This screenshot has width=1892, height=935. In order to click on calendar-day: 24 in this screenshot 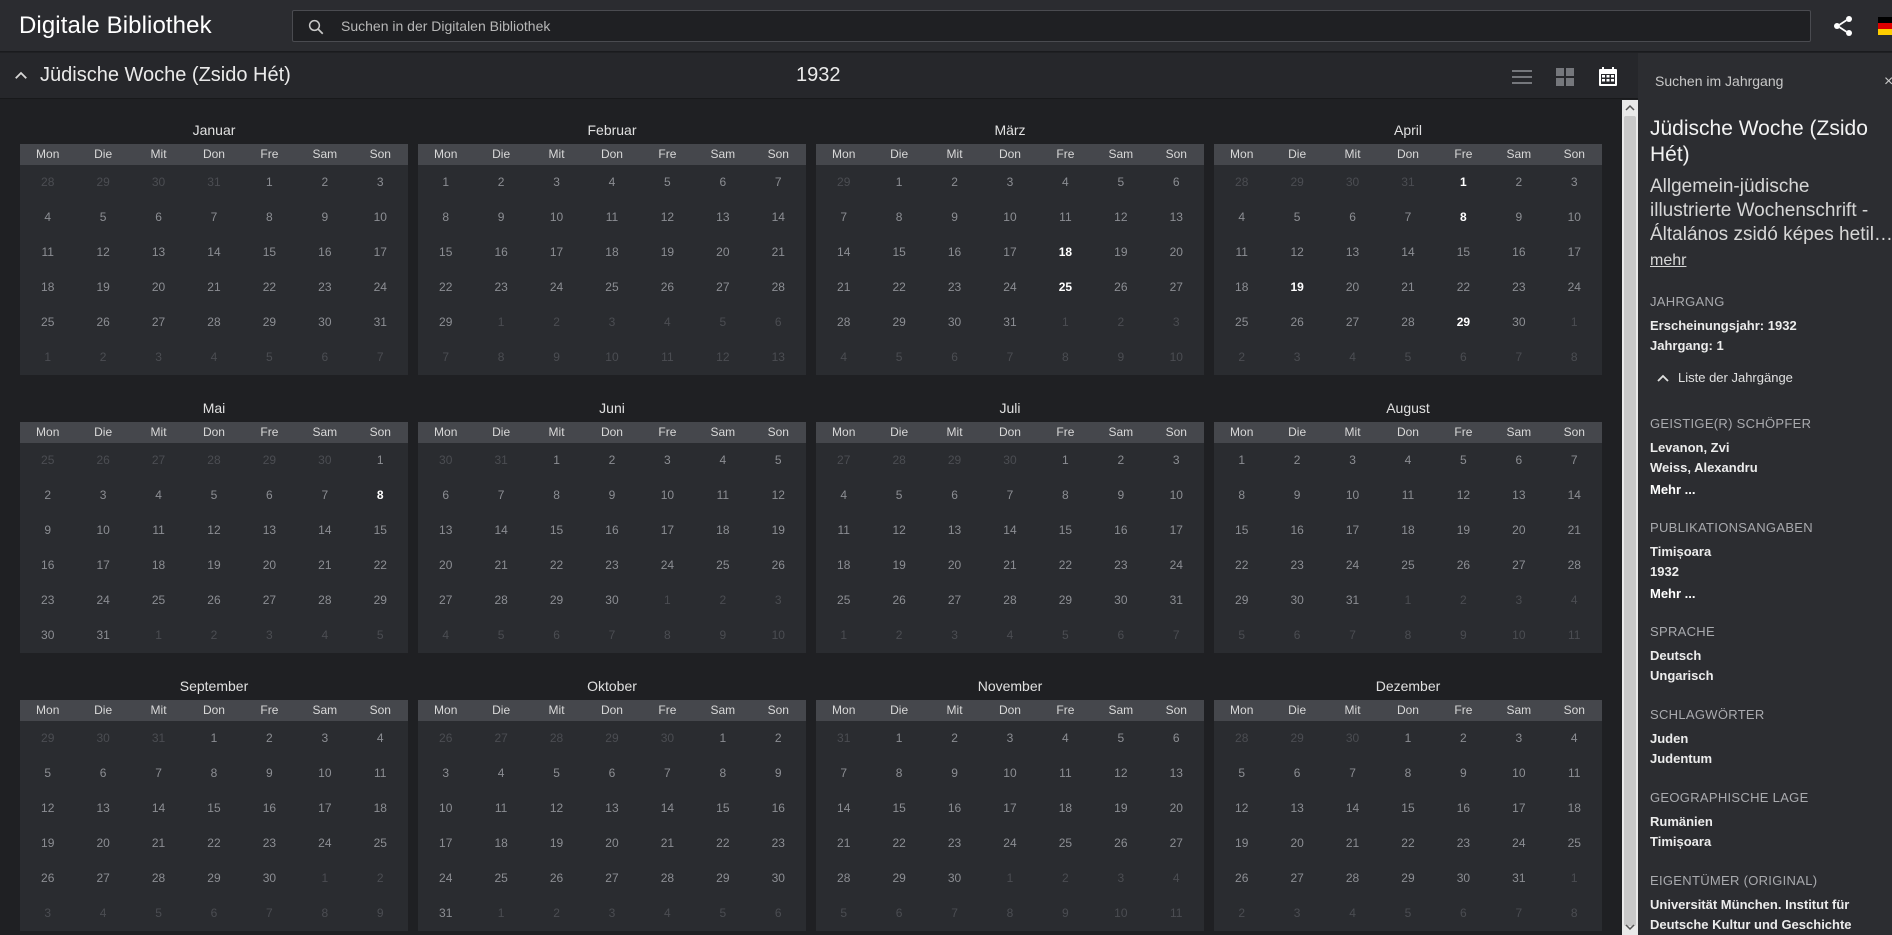, I will do `click(446, 878)`.